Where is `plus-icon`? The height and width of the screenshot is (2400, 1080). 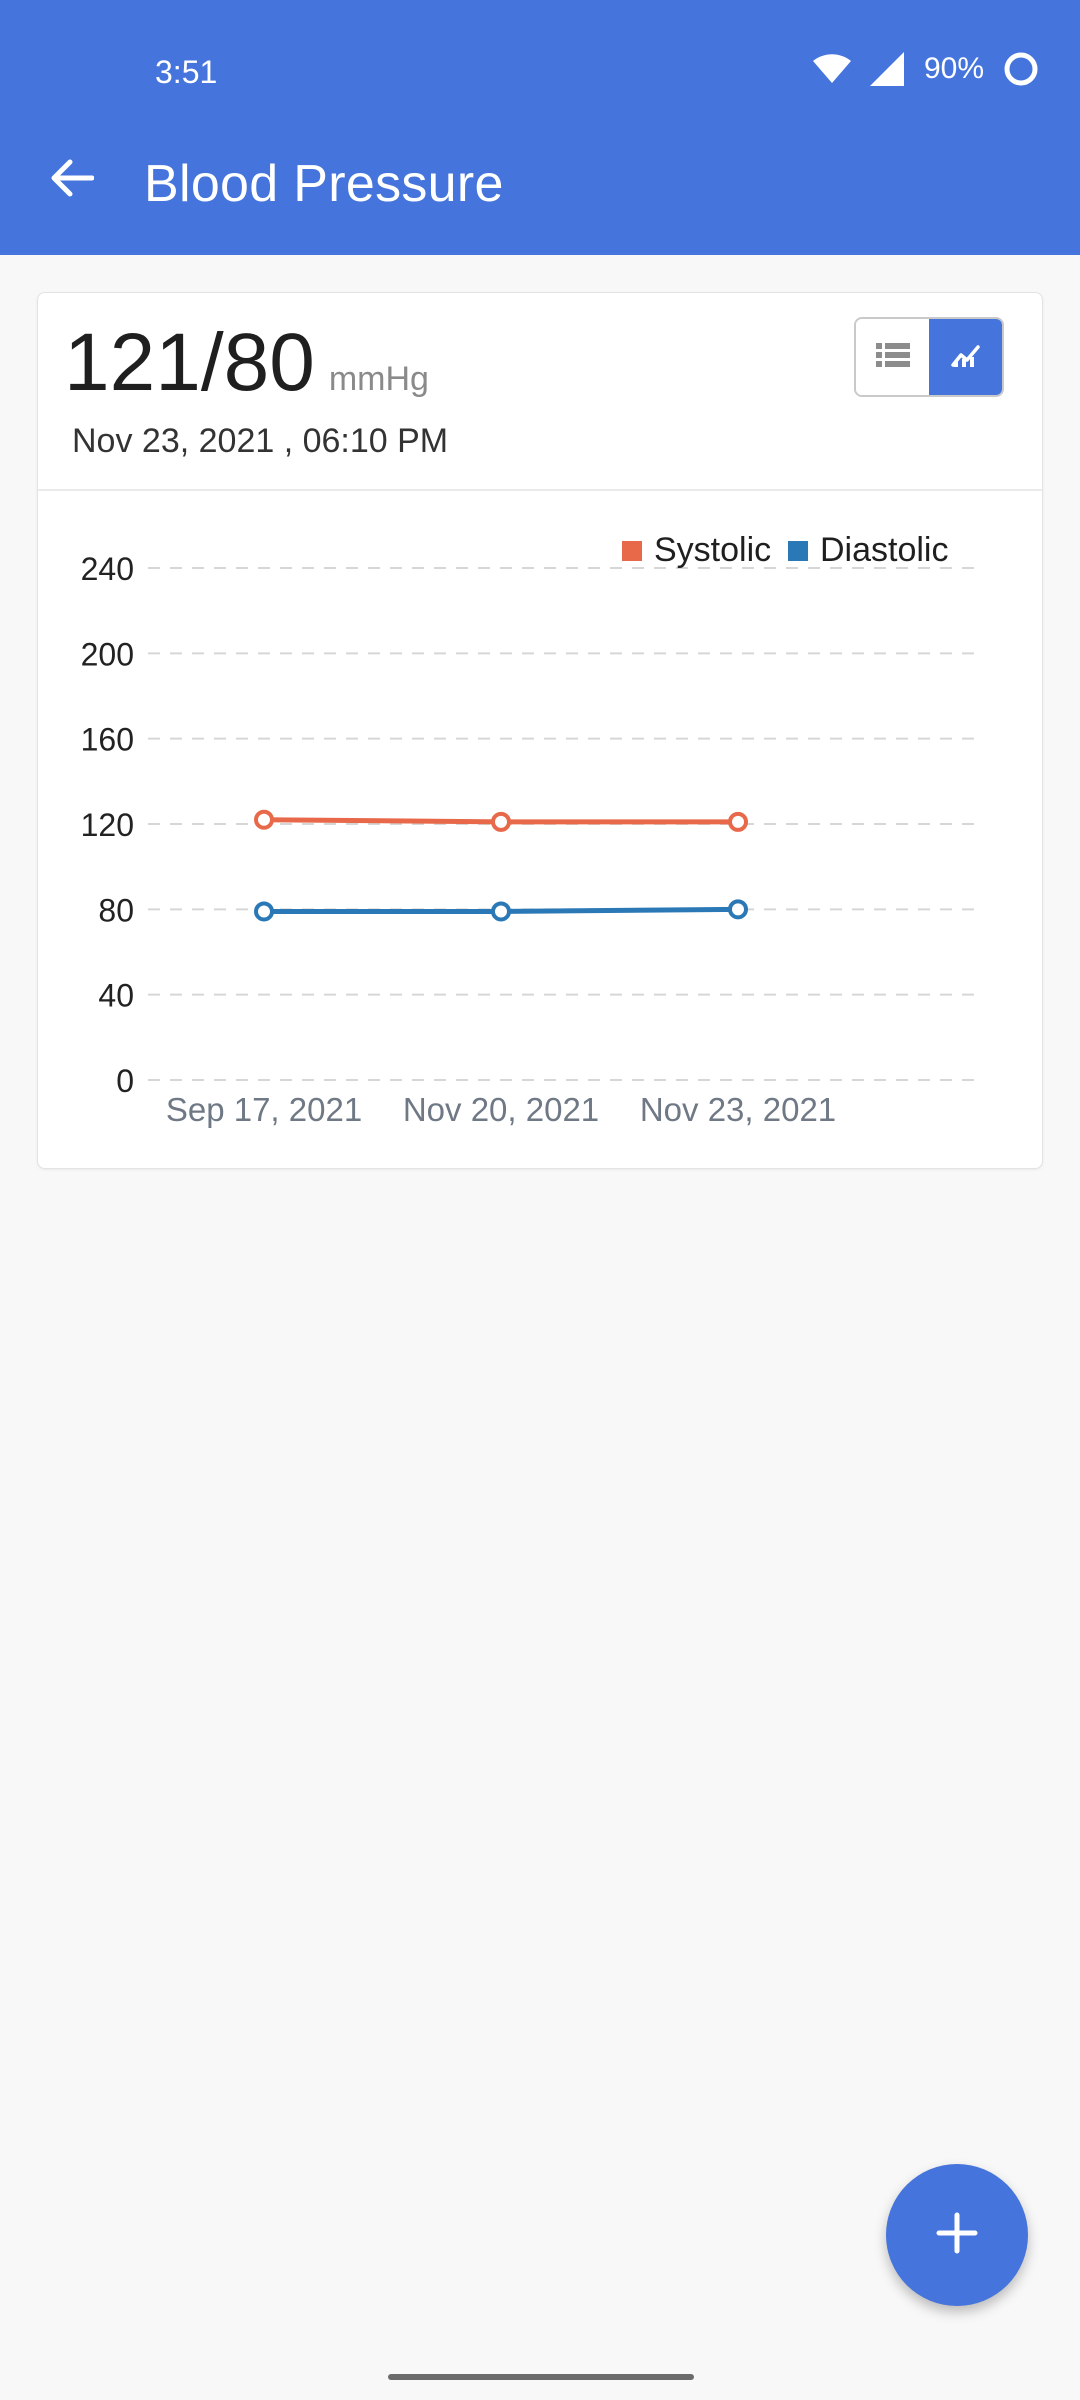
plus-icon is located at coordinates (957, 2235).